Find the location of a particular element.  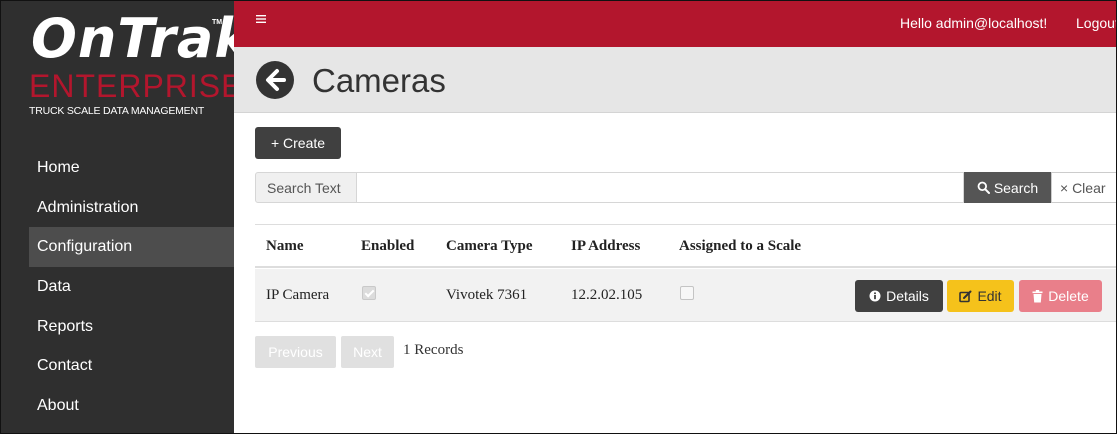

delete-button: Delete is located at coordinates (1060, 296).